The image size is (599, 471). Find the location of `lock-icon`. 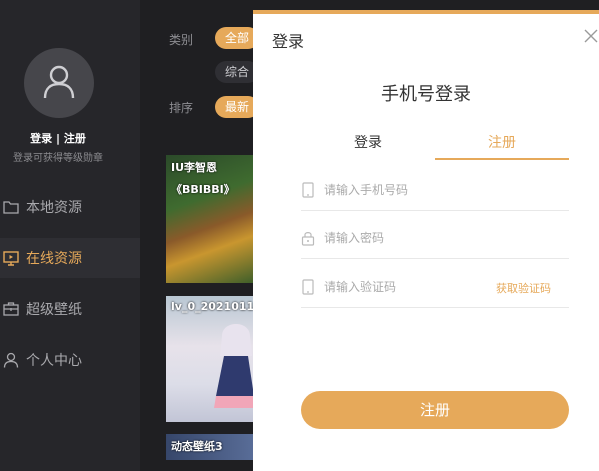

lock-icon is located at coordinates (308, 239).